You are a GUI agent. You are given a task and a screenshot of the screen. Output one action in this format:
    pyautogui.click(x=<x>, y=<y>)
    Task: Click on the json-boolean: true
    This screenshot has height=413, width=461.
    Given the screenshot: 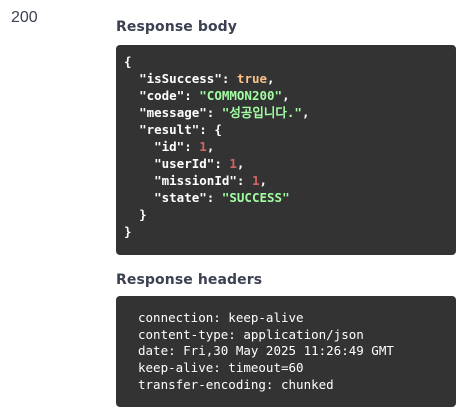 What is the action you would take?
    pyautogui.click(x=252, y=78)
    